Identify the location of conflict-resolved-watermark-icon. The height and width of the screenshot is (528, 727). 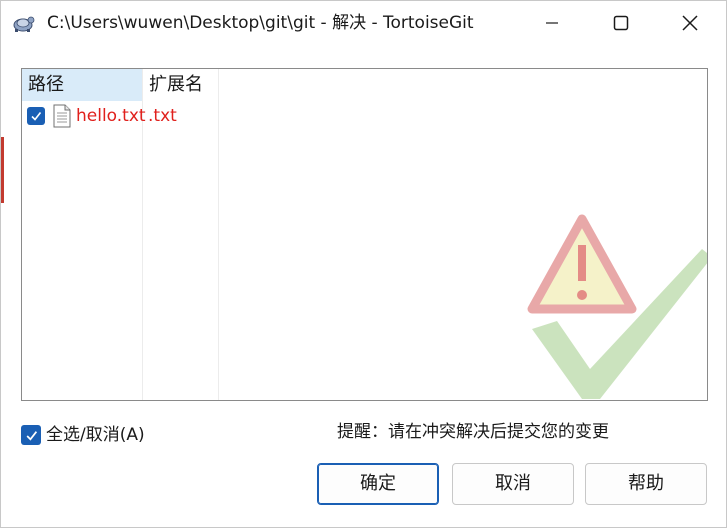
(617, 306).